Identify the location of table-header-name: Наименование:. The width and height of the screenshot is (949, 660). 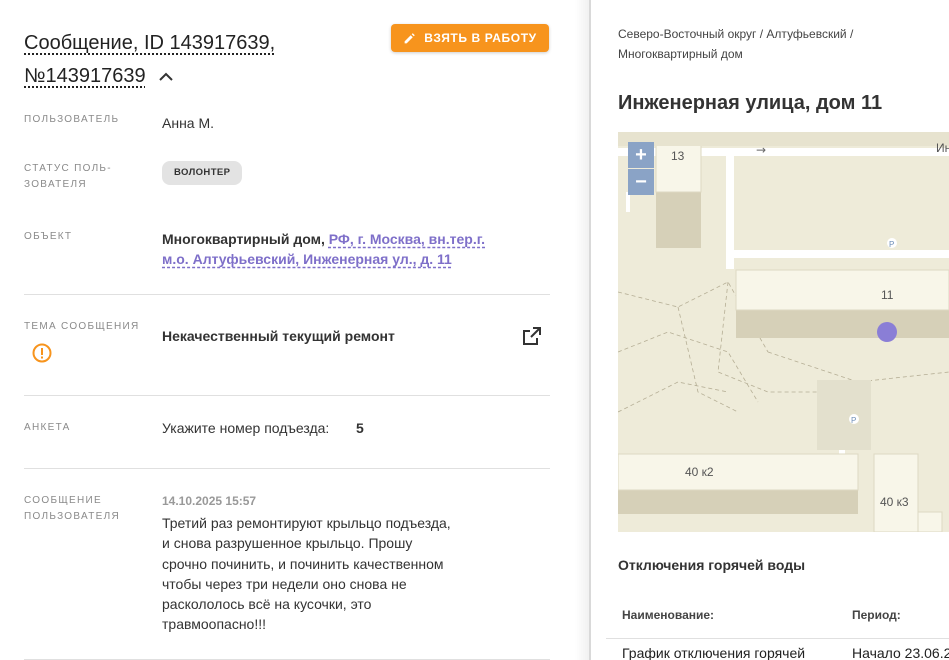
(668, 615).